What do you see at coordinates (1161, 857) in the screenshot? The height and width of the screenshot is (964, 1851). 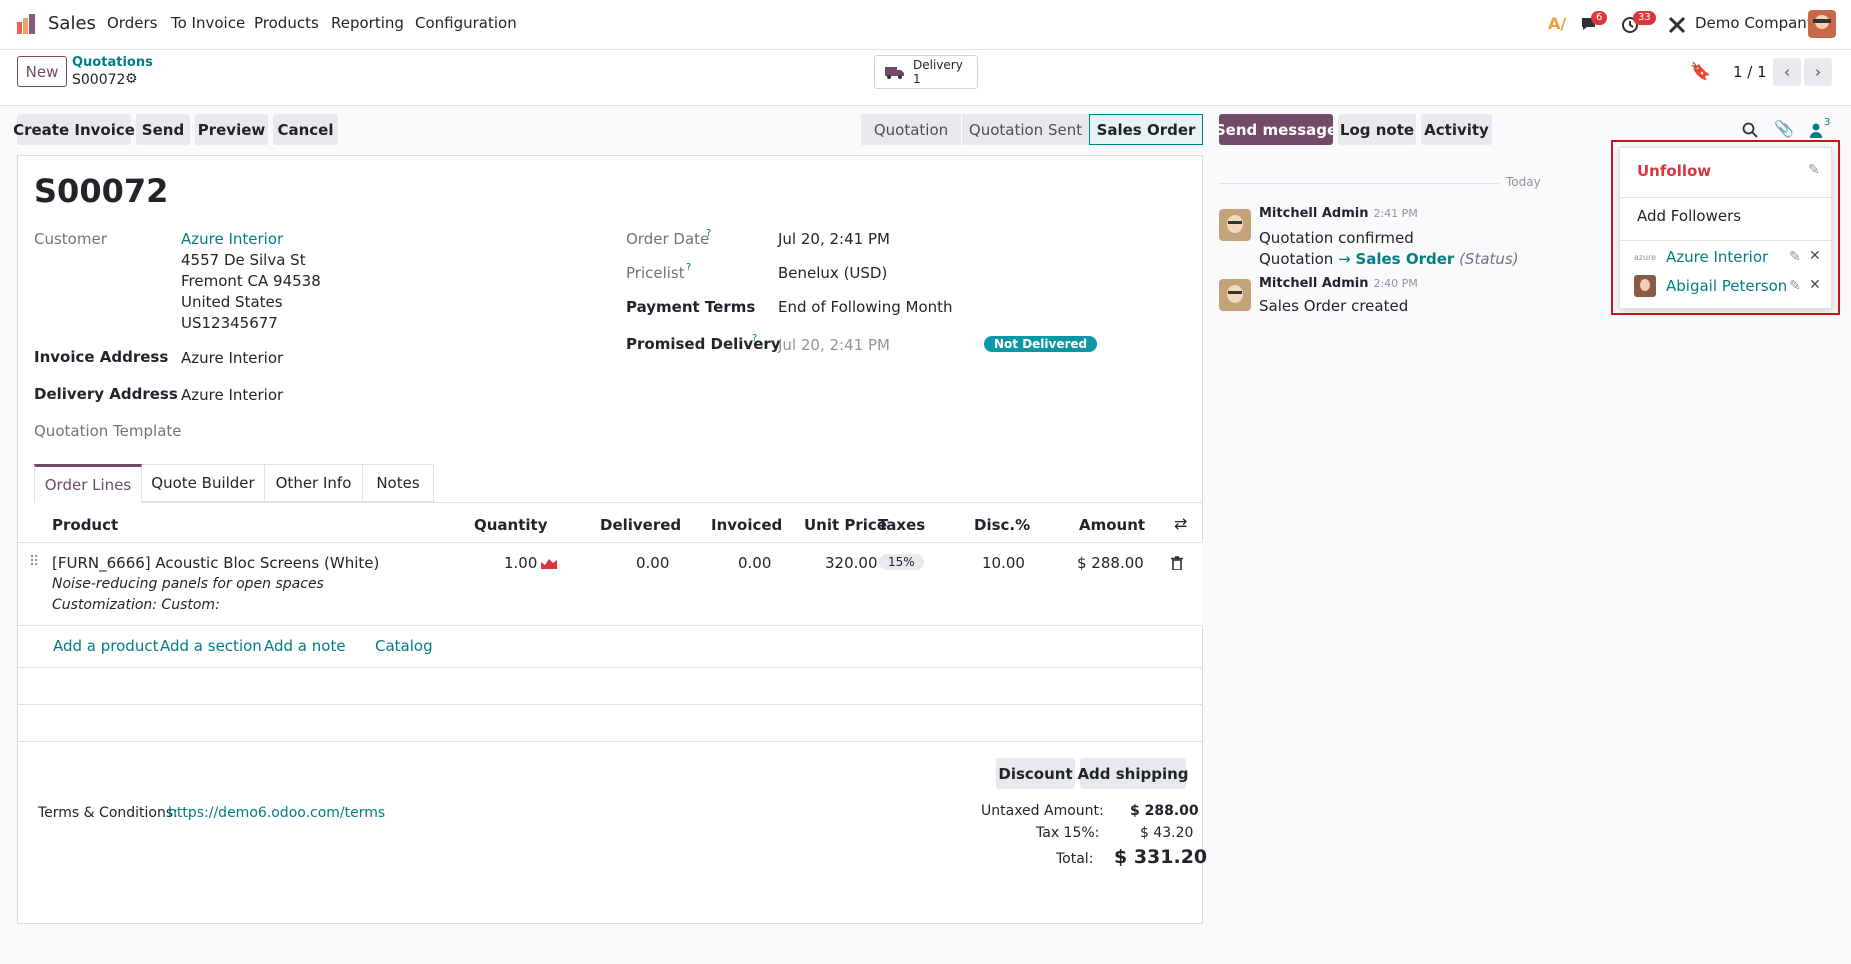 I see `total-value: $ 331.20` at bounding box center [1161, 857].